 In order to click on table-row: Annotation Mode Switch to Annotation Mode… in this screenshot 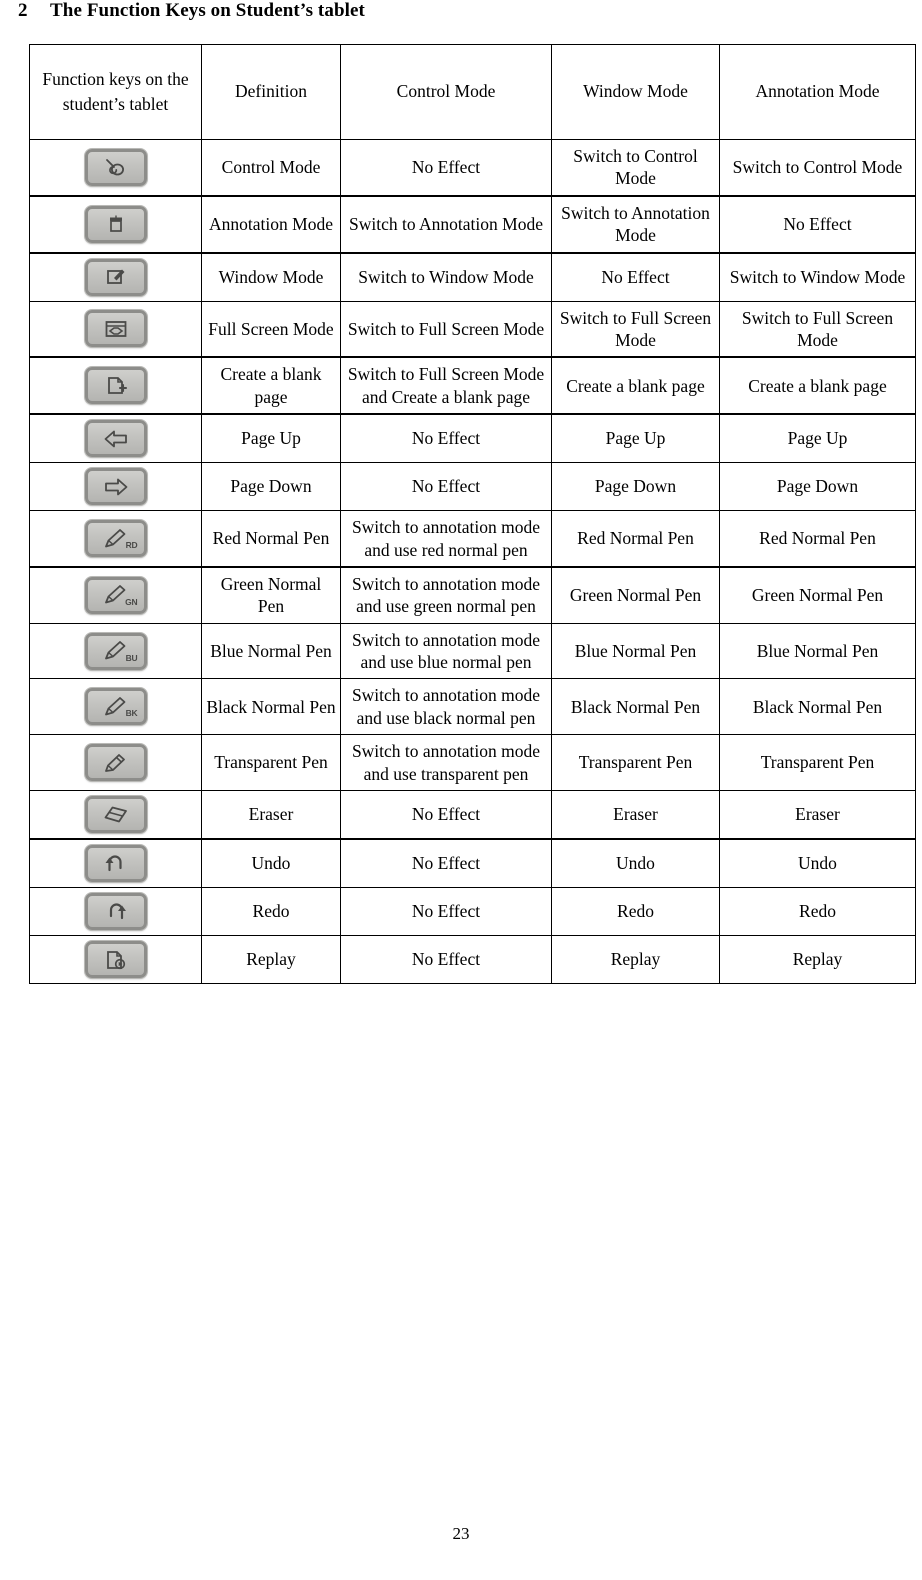, I will do `click(472, 224)`.